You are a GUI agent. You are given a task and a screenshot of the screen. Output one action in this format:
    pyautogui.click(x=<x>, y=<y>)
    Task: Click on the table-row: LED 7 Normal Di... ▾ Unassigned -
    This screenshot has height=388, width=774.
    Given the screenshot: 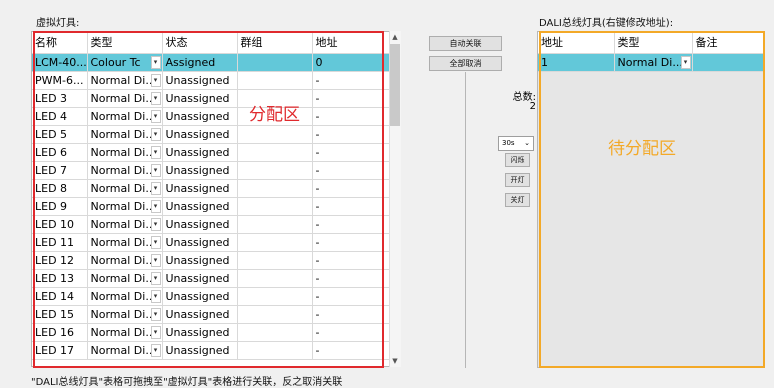 What is the action you would take?
    pyautogui.click(x=211, y=170)
    